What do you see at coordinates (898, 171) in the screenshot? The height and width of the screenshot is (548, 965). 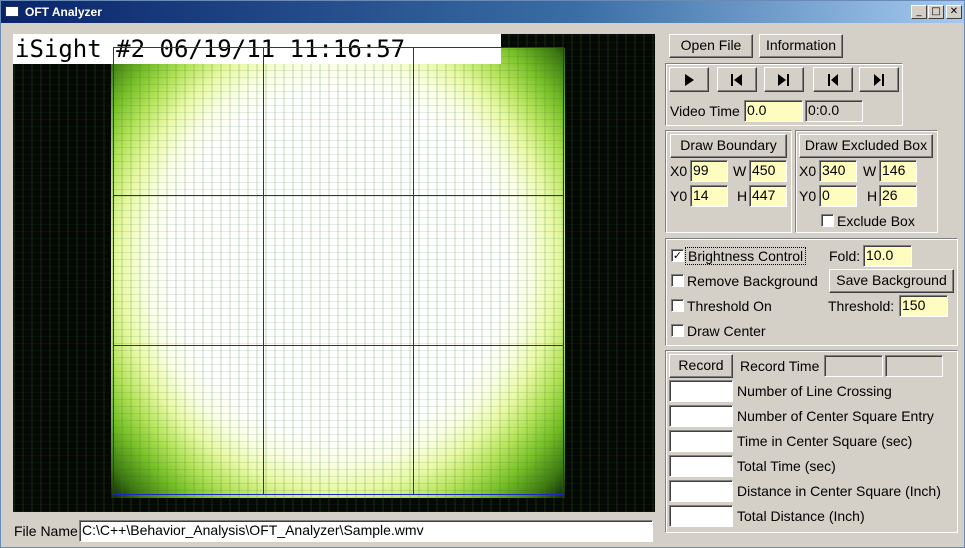 I see `excluded-w-field: 146` at bounding box center [898, 171].